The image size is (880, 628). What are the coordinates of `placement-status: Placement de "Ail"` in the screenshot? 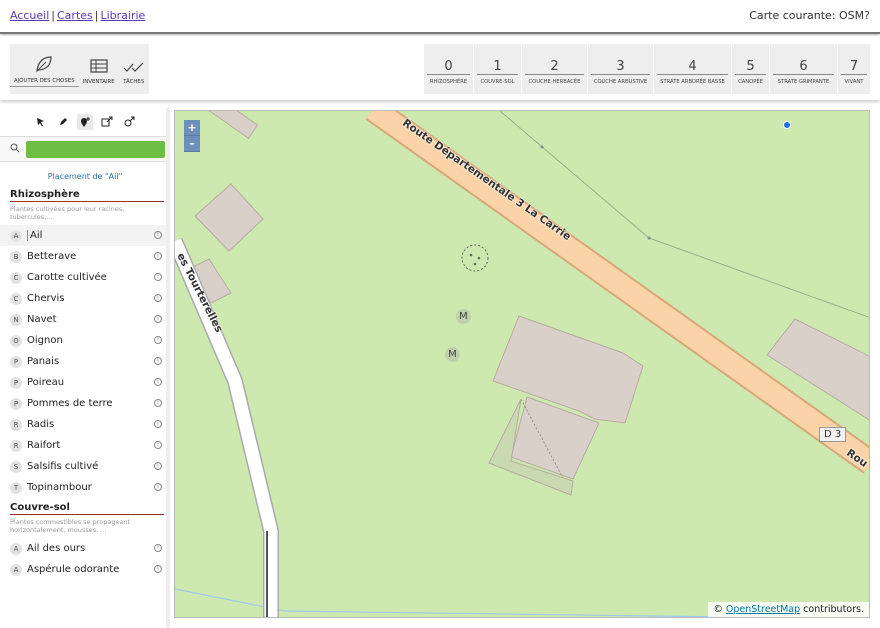 It's located at (85, 176).